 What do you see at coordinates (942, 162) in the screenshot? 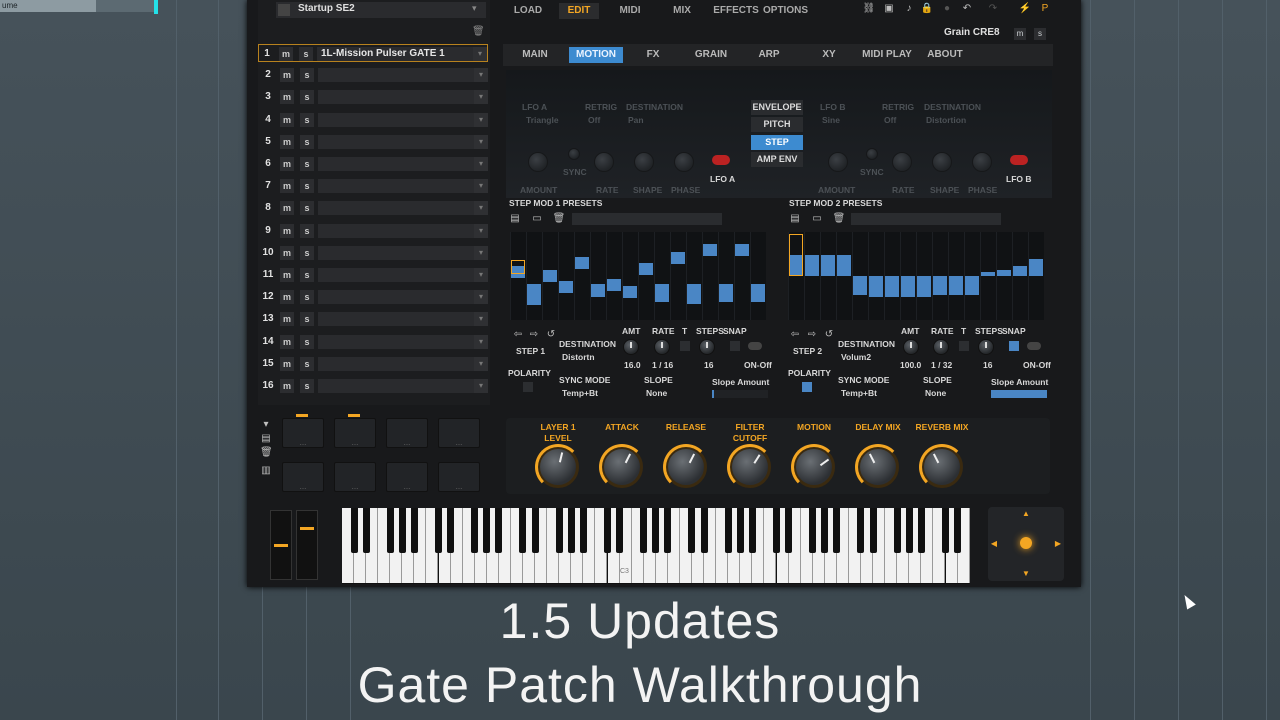
I see `lfo-b-shape-knob` at bounding box center [942, 162].